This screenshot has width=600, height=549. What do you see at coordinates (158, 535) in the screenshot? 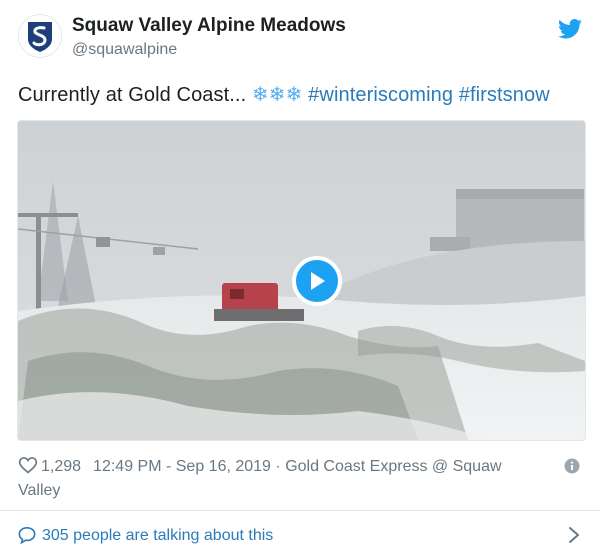
I see `conversation-count-label: 305 people are talking about this` at bounding box center [158, 535].